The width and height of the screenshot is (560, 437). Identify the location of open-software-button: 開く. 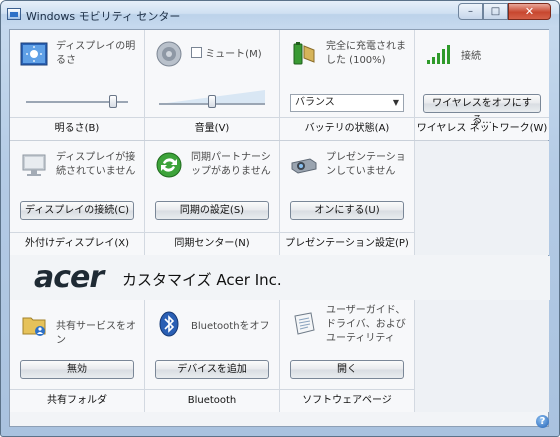
(347, 369).